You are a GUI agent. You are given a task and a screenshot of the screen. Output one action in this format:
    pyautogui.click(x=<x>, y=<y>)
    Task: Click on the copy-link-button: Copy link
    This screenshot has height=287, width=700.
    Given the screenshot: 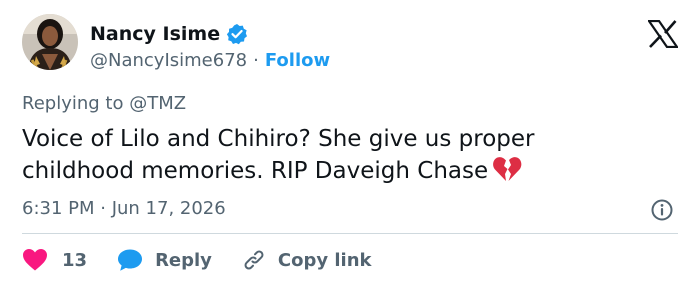 What is the action you would take?
    pyautogui.click(x=307, y=260)
    